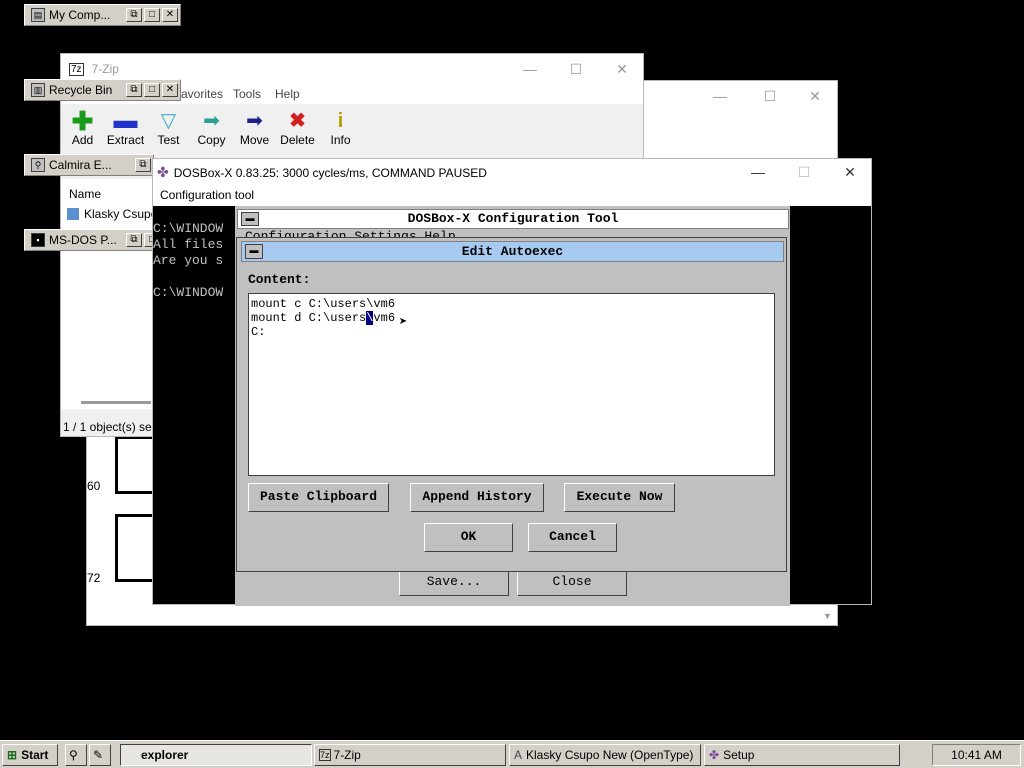 This screenshot has height=768, width=1024. I want to click on config-tool-title: DOSBox-X Configuration Tool, so click(513, 218).